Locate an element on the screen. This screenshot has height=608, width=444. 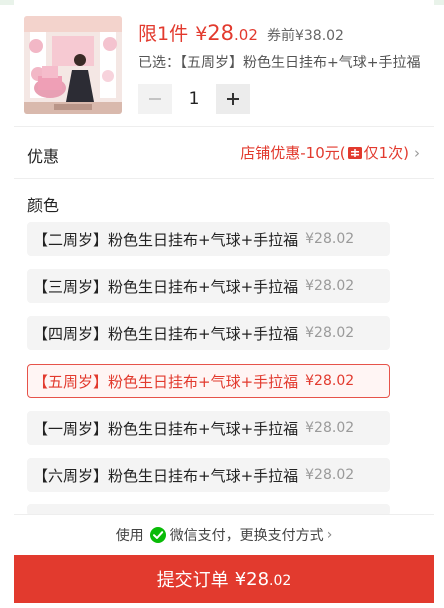
color-option-label: 【四周岁】粉色生日挂布+气球+手拉福 is located at coordinates (166, 333).